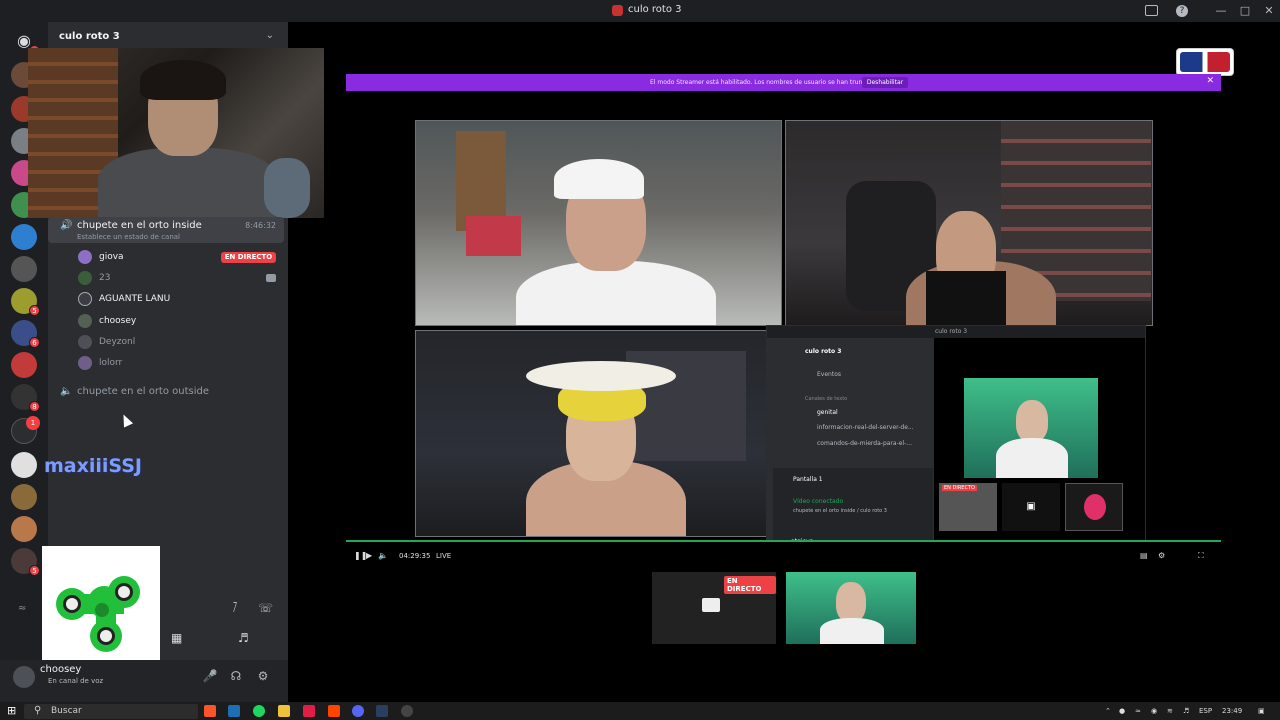 The image size is (1280, 720). I want to click on mini-stream-thumb: EN DIRECTO, so click(968, 507).